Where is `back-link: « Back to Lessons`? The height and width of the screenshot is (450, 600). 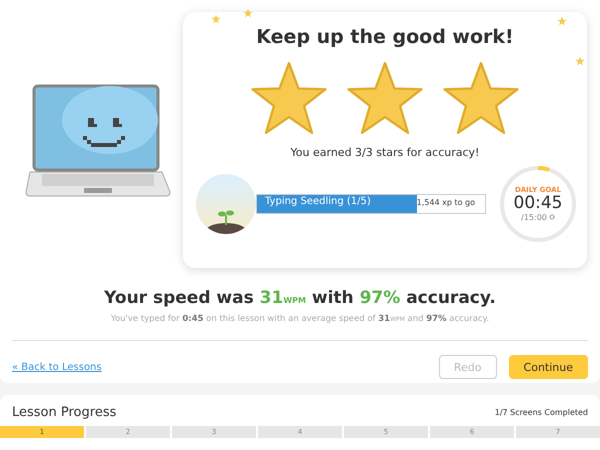 back-link: « Back to Lessons is located at coordinates (57, 367).